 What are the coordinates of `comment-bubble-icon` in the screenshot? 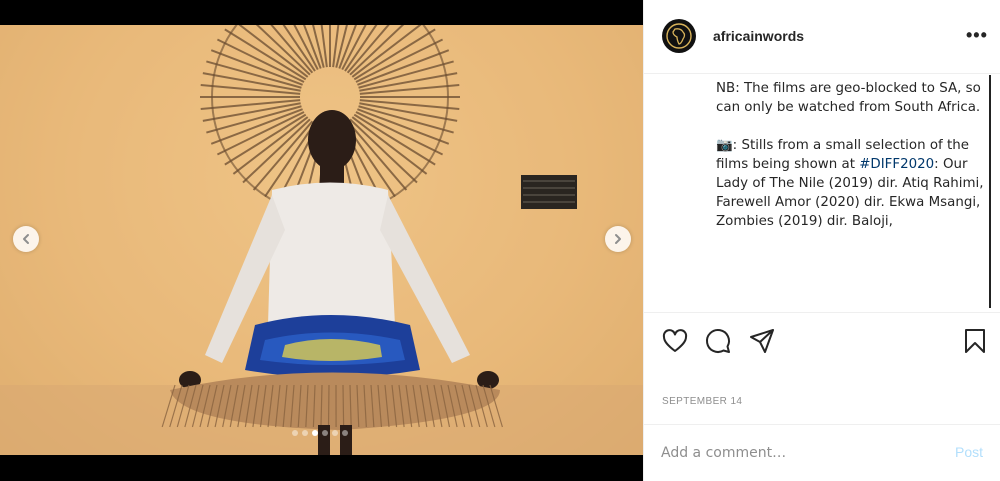 It's located at (718, 341).